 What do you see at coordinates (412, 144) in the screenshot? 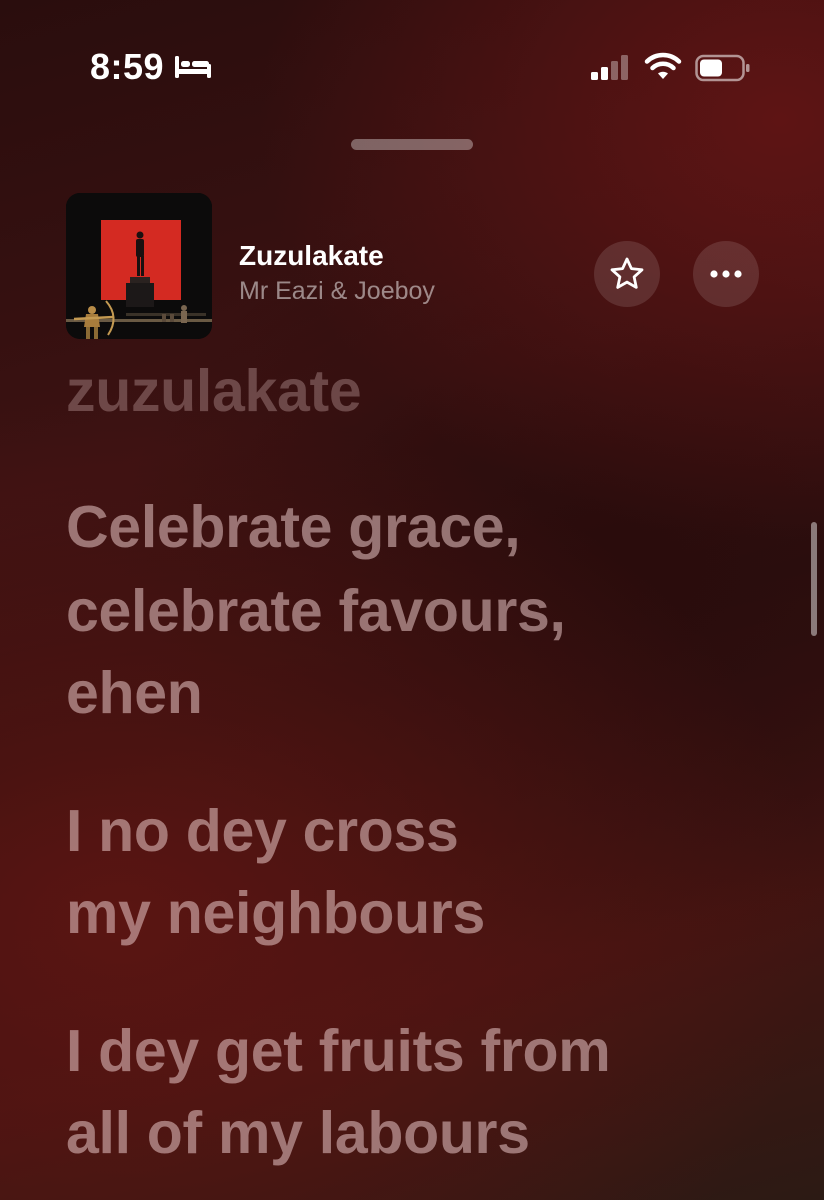
I see `sheet-grabber` at bounding box center [412, 144].